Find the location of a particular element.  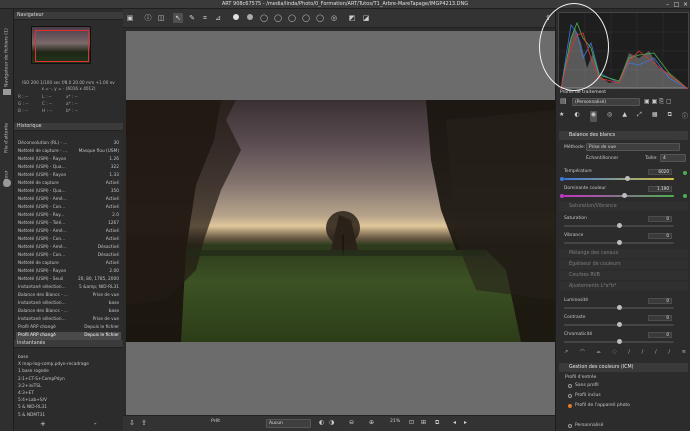

curve-tool-icon-2: ⌒ is located at coordinates (582, 352).